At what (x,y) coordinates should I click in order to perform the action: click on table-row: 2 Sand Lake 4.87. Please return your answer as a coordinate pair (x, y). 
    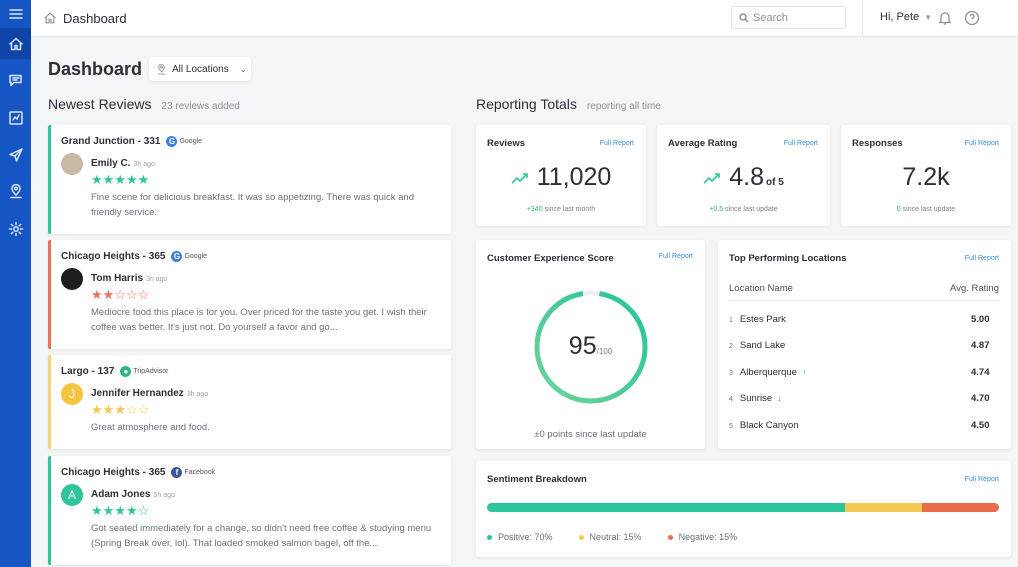
    Looking at the image, I should click on (864, 346).